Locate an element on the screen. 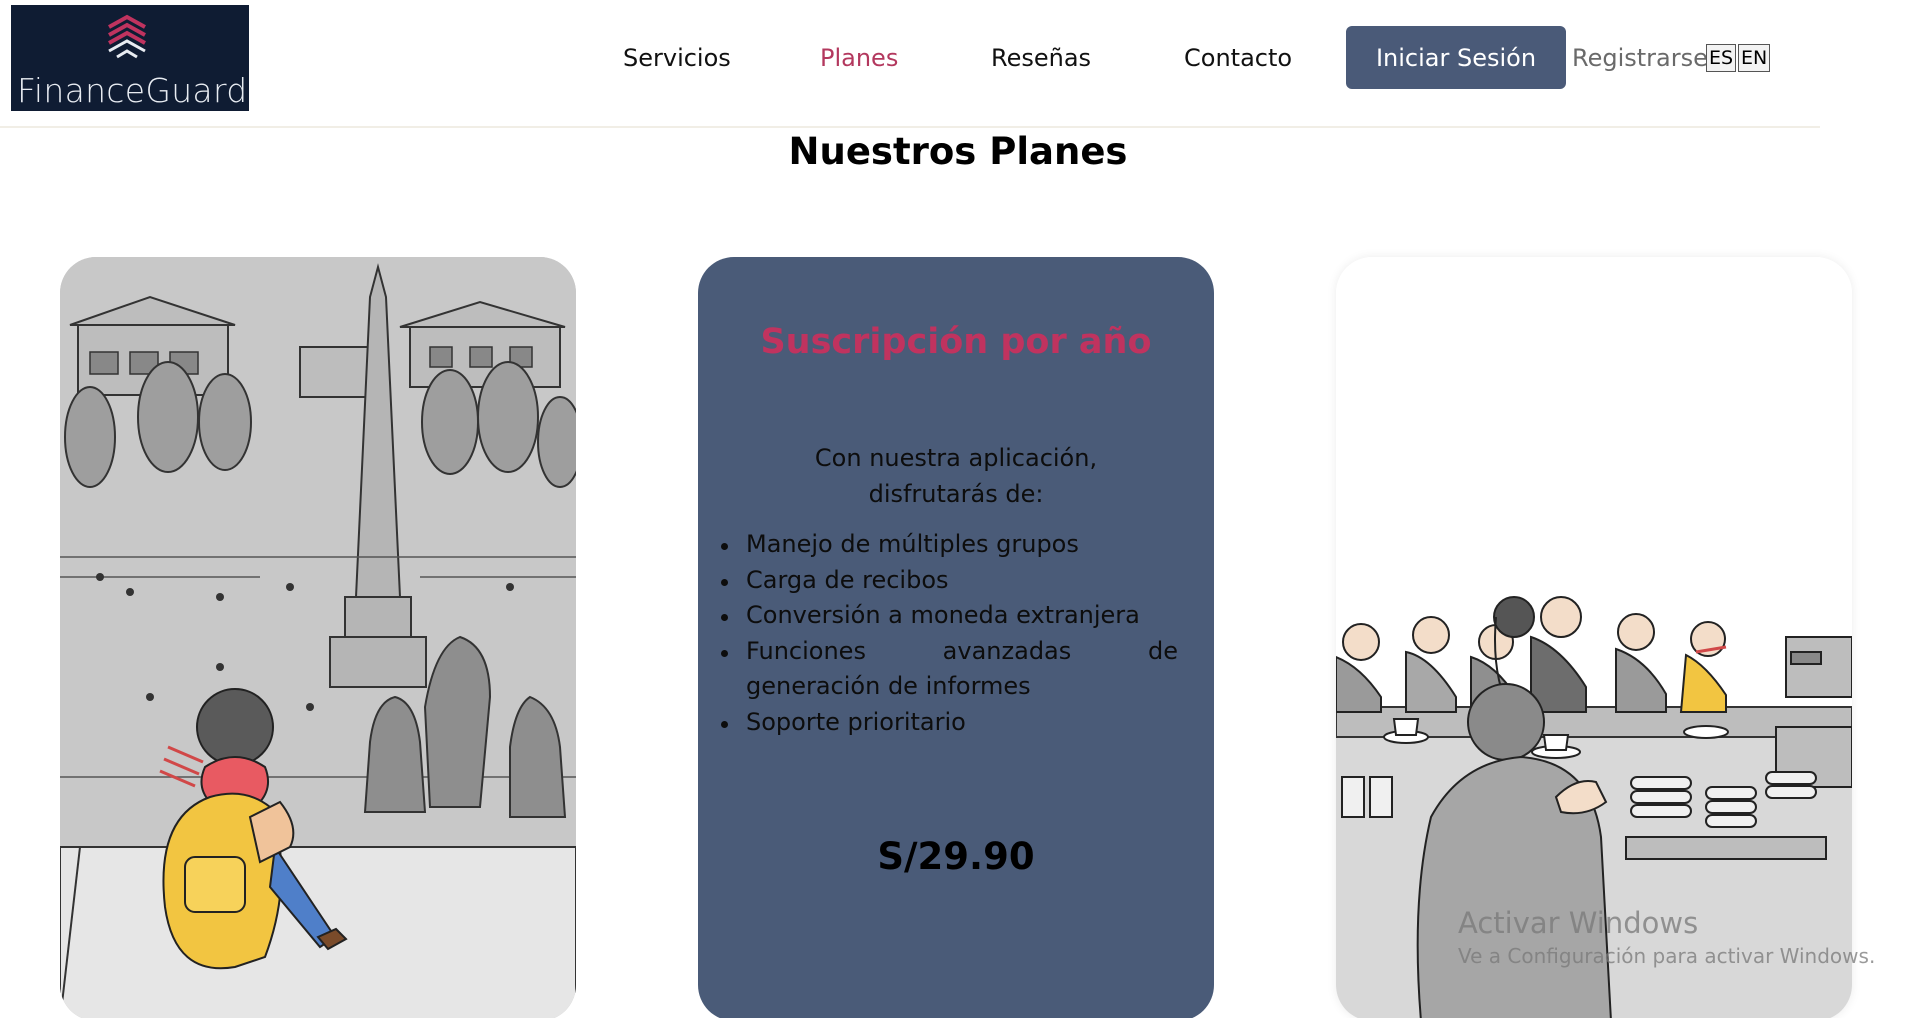 This screenshot has height=1018, width=1916. lang-es-button: ES is located at coordinates (1721, 58).